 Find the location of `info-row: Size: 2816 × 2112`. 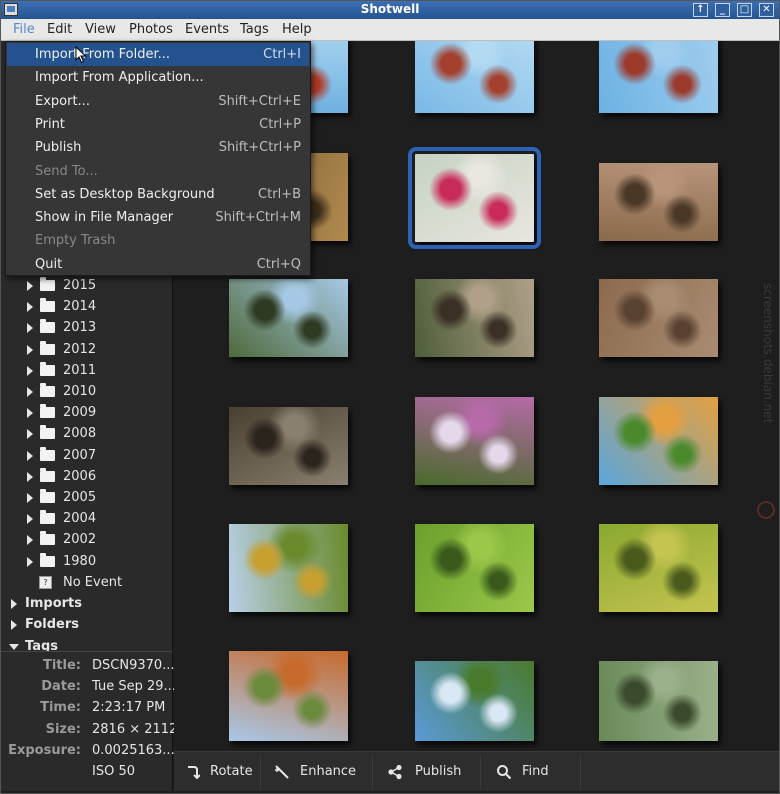

info-row: Size: 2816 × 2112 is located at coordinates (89, 729).